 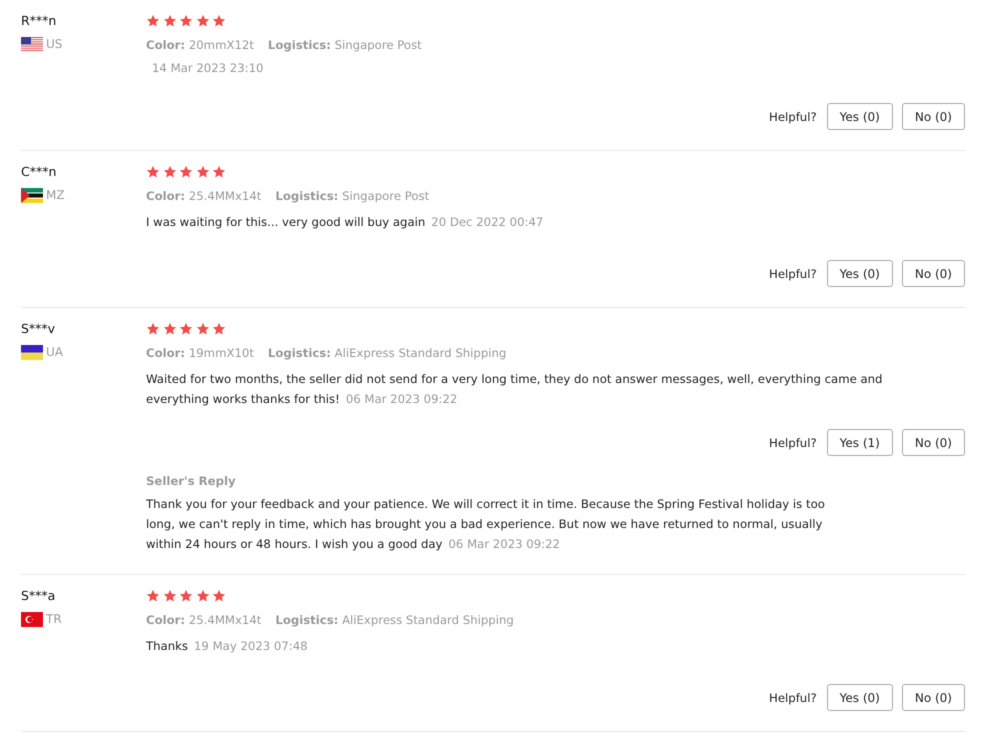 I want to click on color-info: Color: 19mmX10t, so click(x=200, y=353).